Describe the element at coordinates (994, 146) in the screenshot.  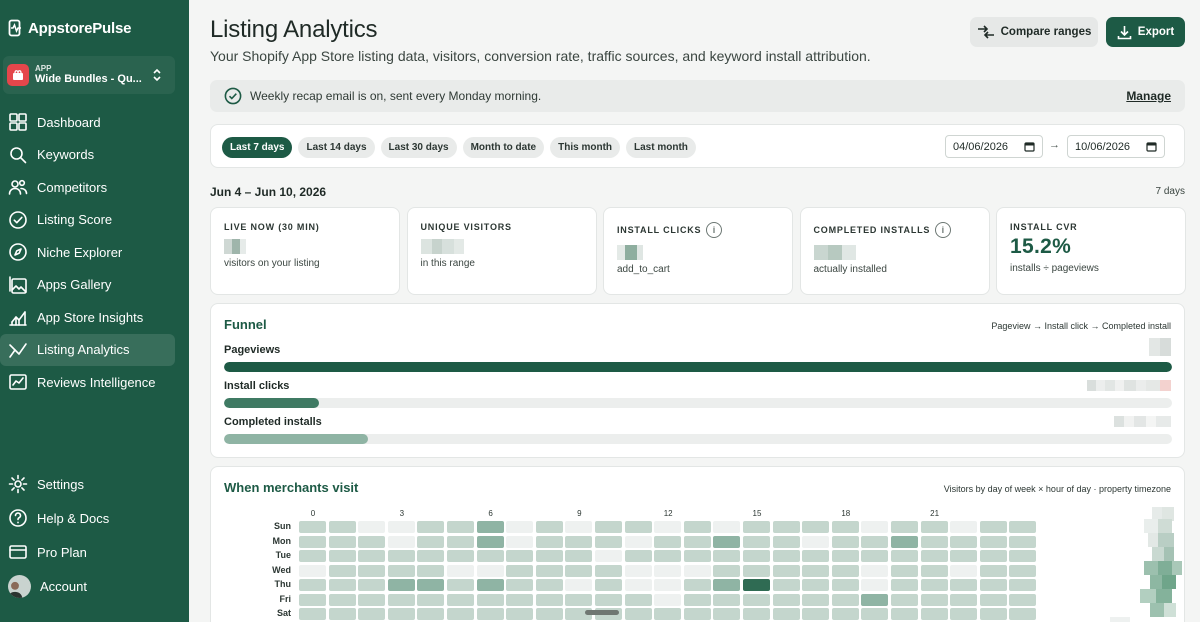
I see `date-from-input: 04/06/2026` at that location.